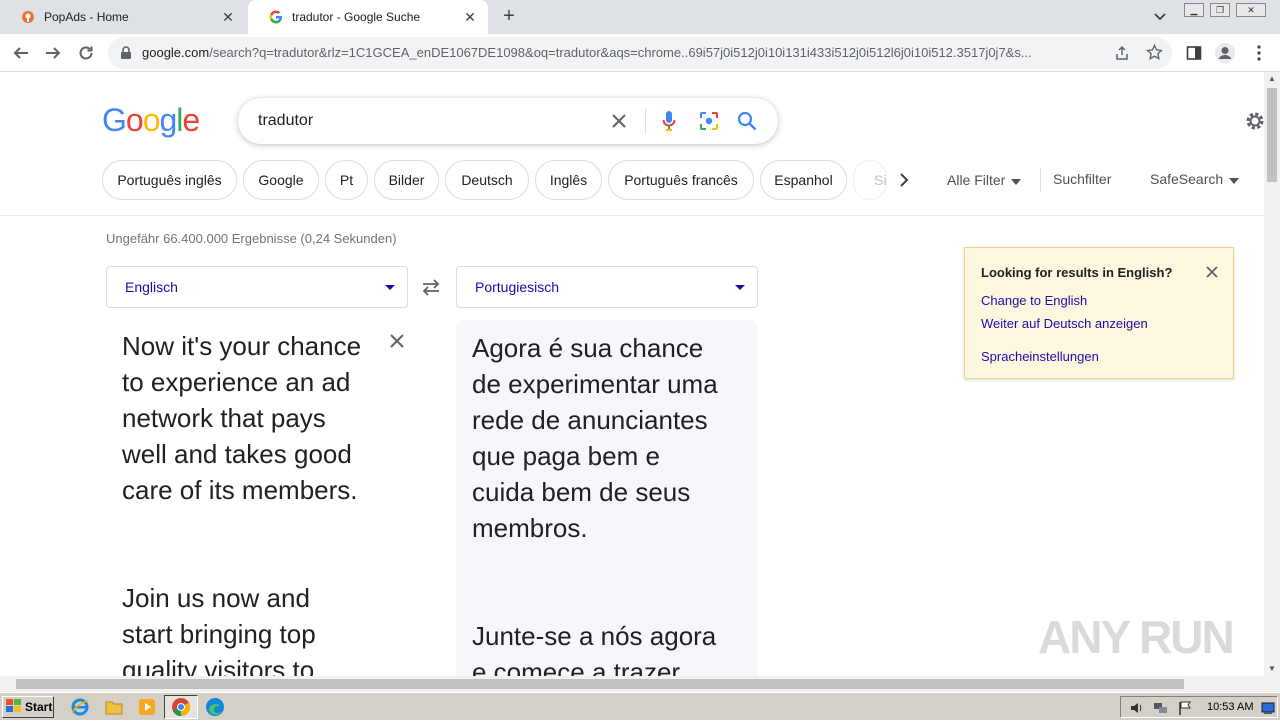 The height and width of the screenshot is (722, 1280). I want to click on voice-search-icon, so click(669, 121).